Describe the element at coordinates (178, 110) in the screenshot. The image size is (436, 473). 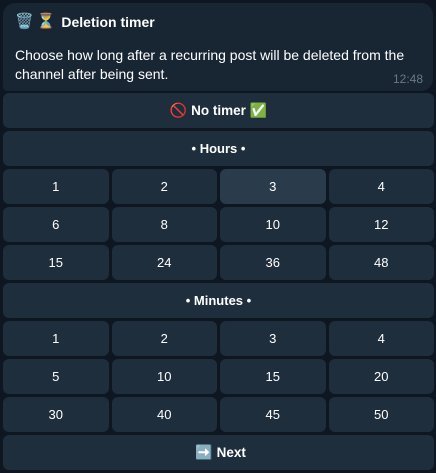
I see `prohibited-icon: 🚫` at that location.